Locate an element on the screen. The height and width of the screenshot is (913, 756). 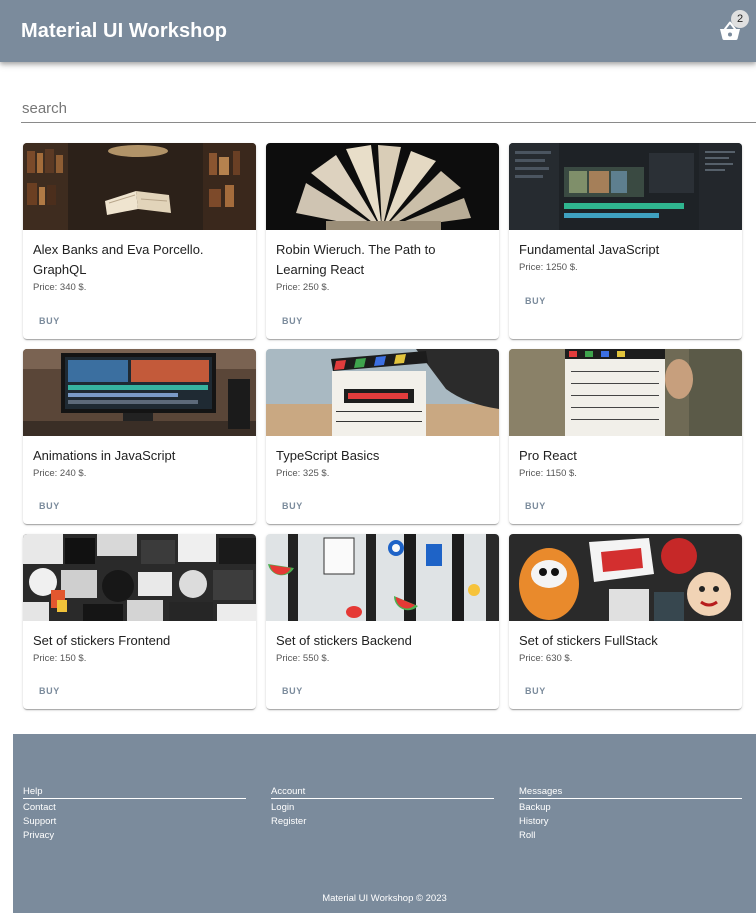
app-bar: Material UI Workshop 2 is located at coordinates (378, 31).